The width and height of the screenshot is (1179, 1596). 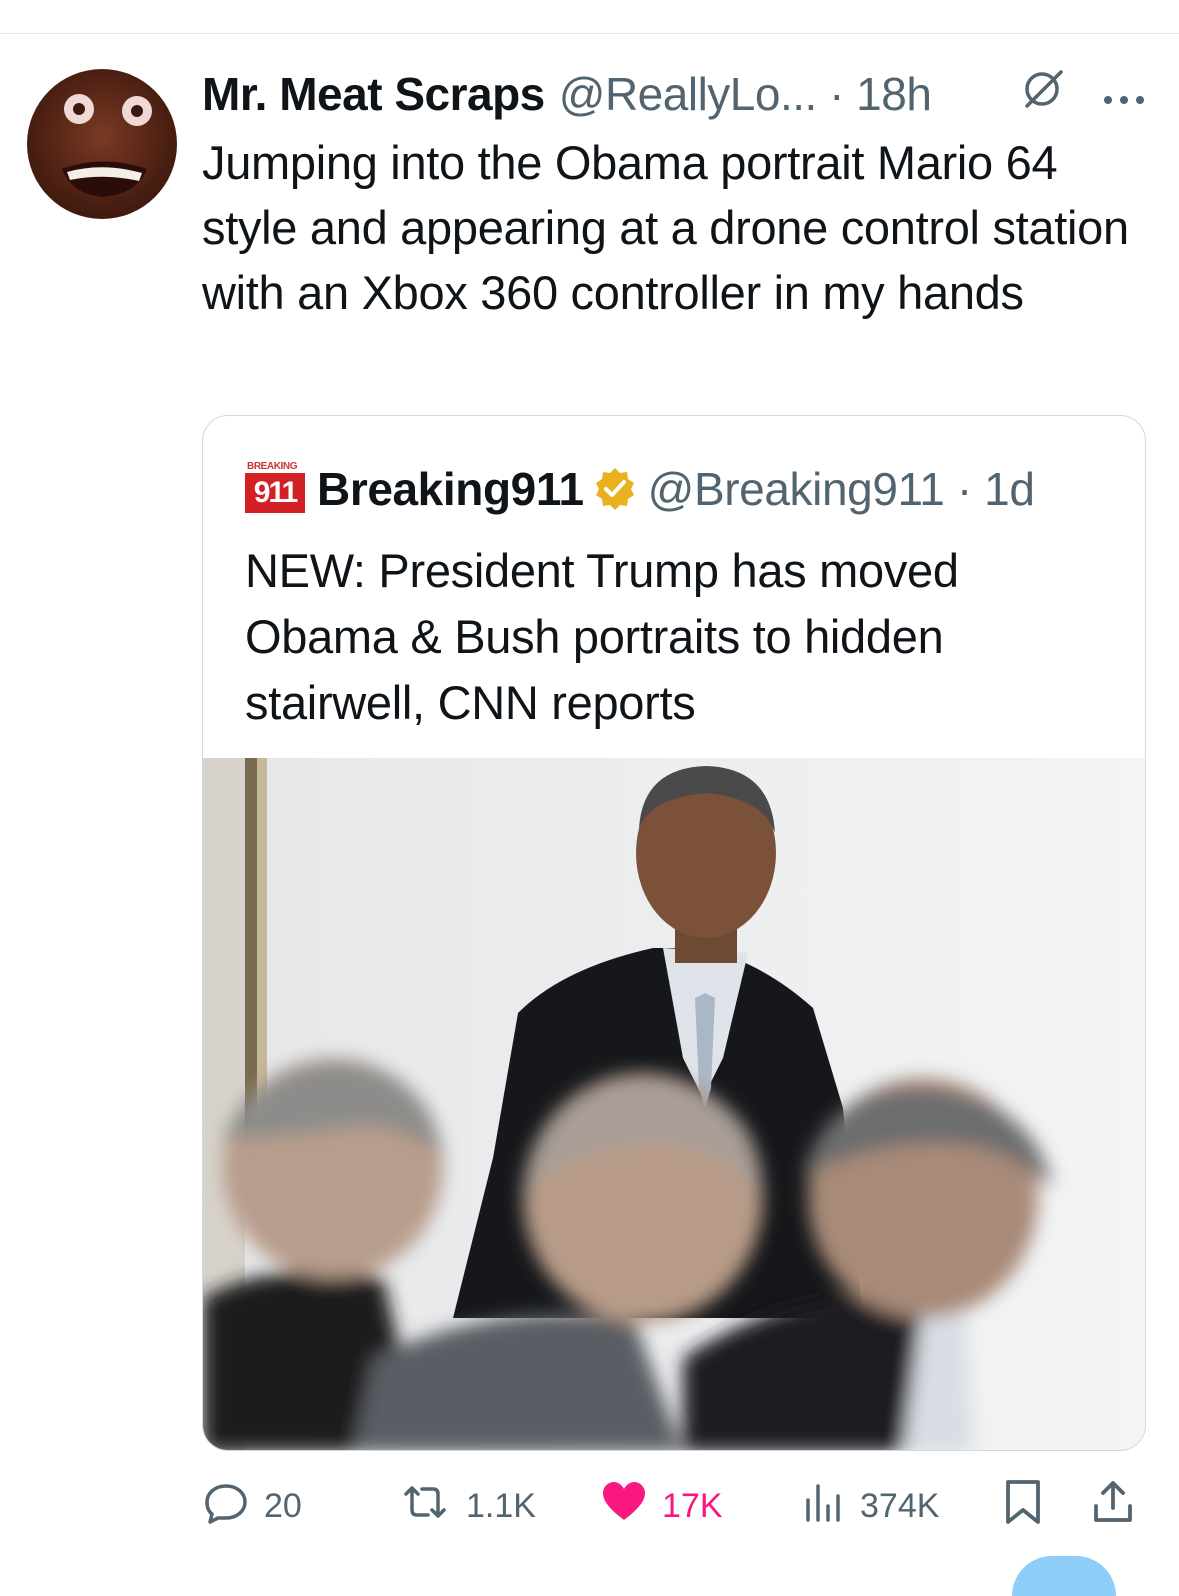 What do you see at coordinates (615, 489) in the screenshot?
I see `verified-badge-icon` at bounding box center [615, 489].